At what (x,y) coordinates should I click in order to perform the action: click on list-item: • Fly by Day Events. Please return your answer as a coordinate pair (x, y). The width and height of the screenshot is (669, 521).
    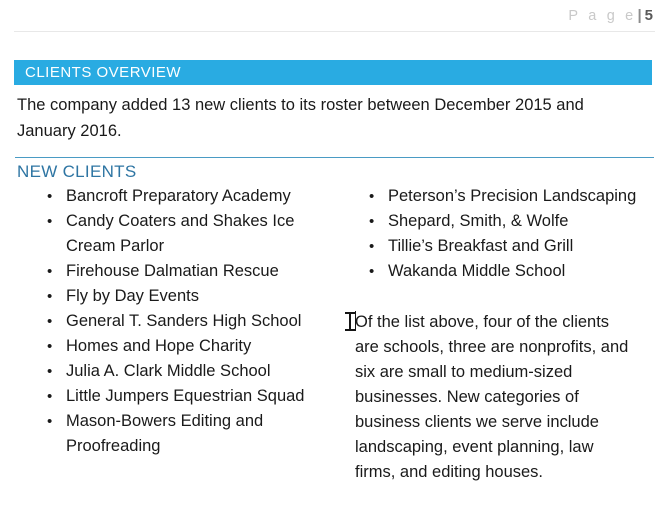
    Looking at the image, I should click on (174, 296).